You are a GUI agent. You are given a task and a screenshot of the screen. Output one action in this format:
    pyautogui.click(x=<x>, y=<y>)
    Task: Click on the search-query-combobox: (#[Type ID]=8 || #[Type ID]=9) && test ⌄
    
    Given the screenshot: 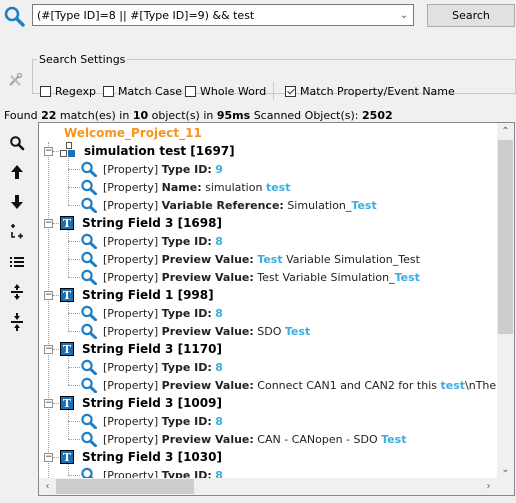 What is the action you would take?
    pyautogui.click(x=223, y=15)
    